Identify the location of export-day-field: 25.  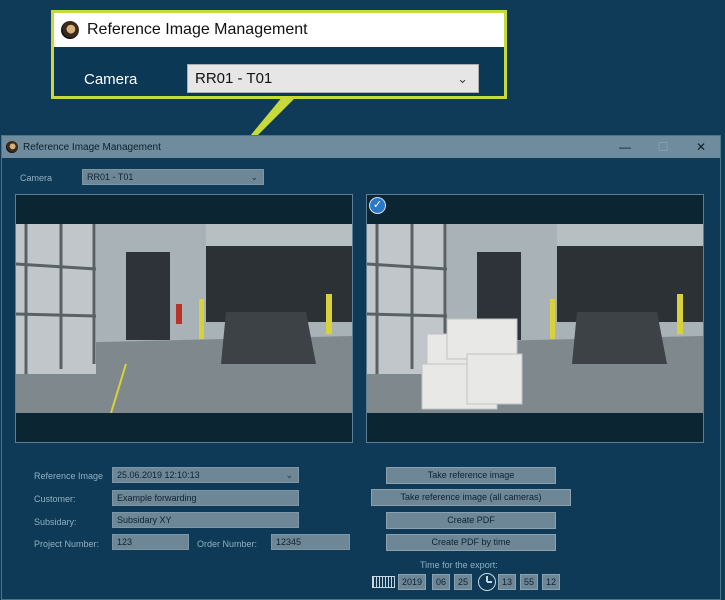
(463, 582).